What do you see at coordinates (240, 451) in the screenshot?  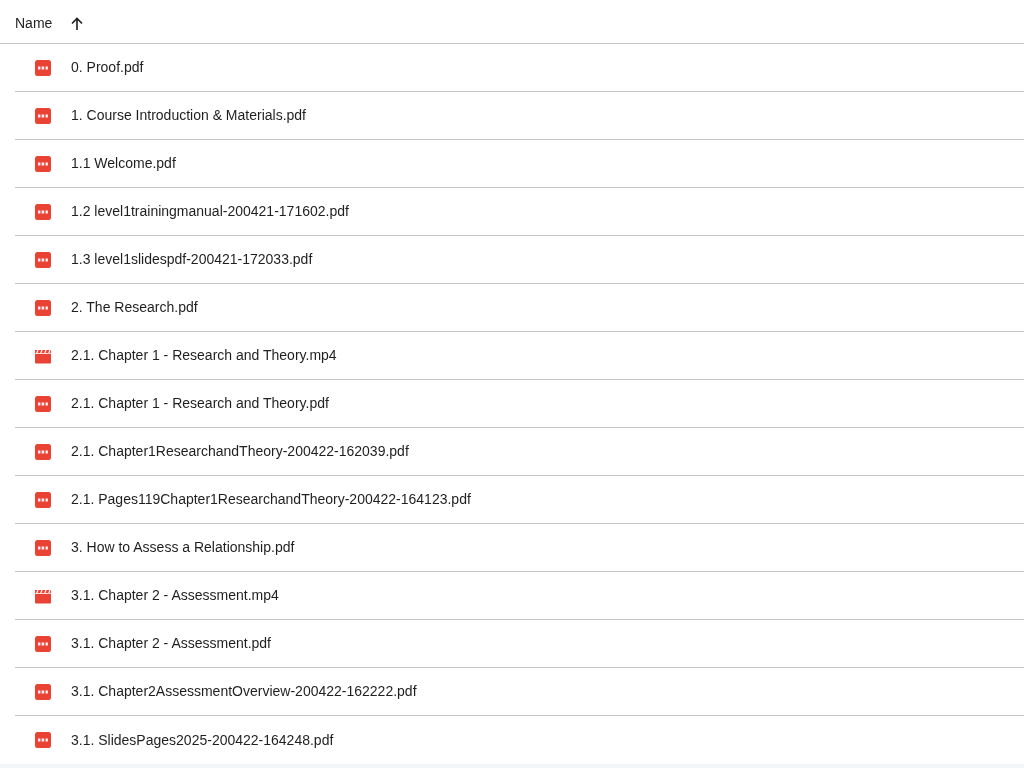 I see `file-name: 2.1. Chapter1ResearchandTheory-200422-162039.pdf` at bounding box center [240, 451].